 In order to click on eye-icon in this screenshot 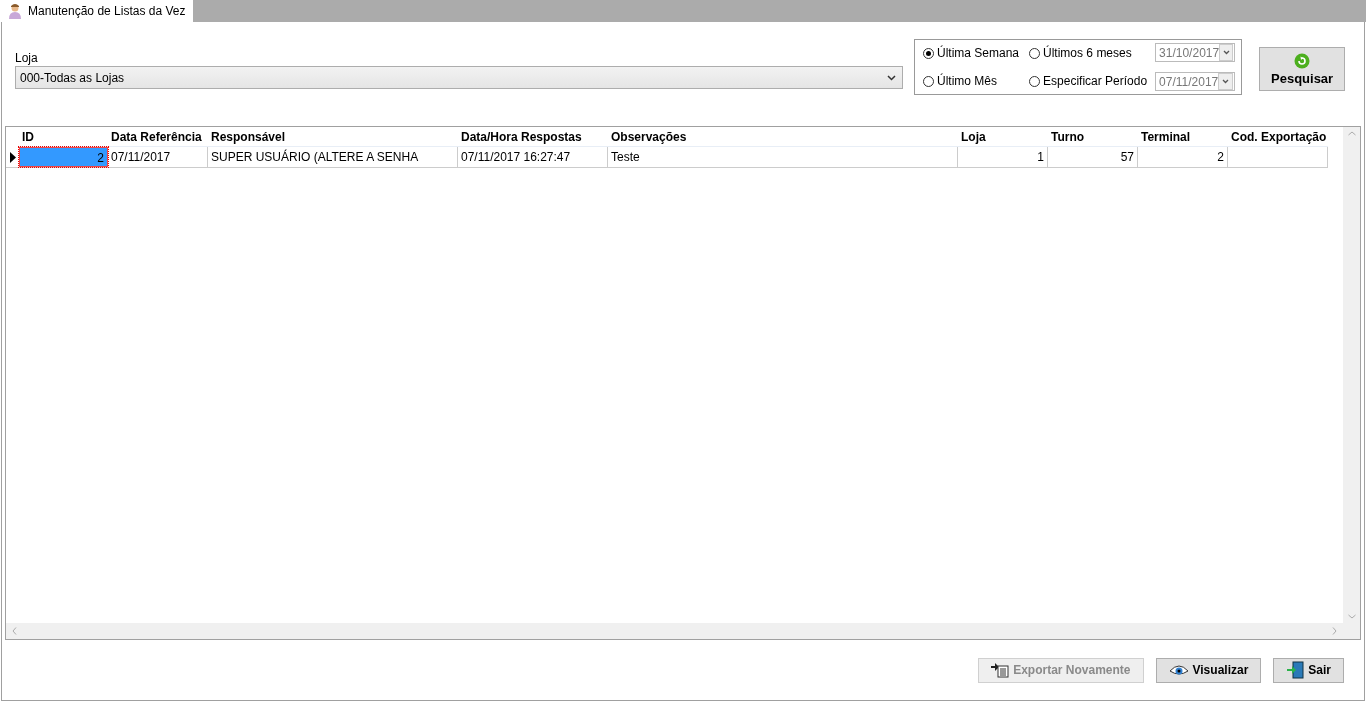, I will do `click(1178, 670)`.